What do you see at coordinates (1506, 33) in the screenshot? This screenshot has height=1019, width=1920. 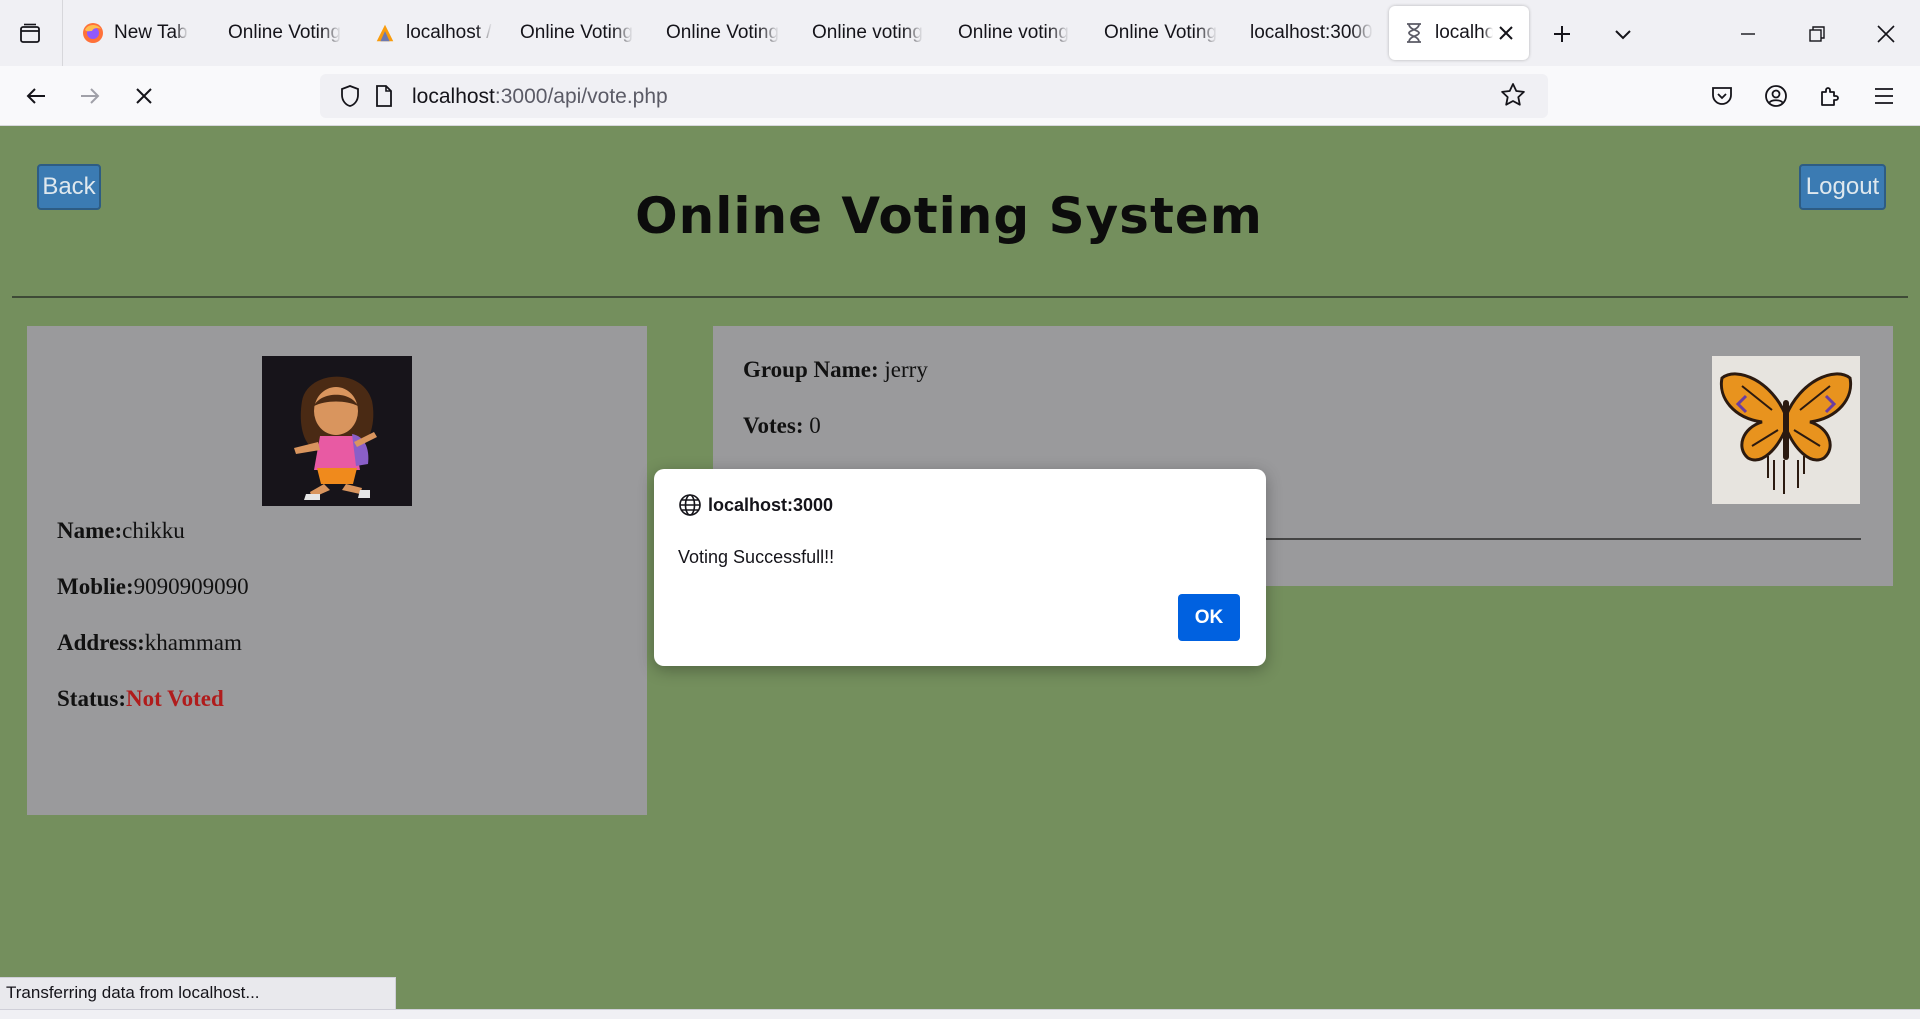 I see `close-tab-icon` at bounding box center [1506, 33].